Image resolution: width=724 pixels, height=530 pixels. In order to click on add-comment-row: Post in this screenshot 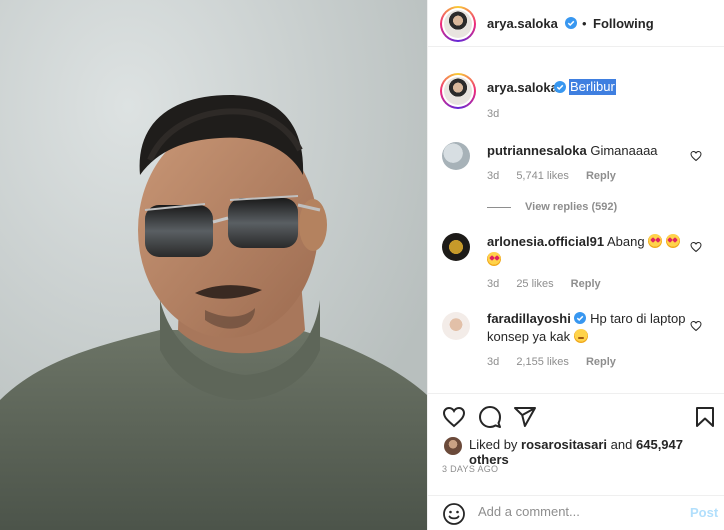, I will do `click(576, 512)`.